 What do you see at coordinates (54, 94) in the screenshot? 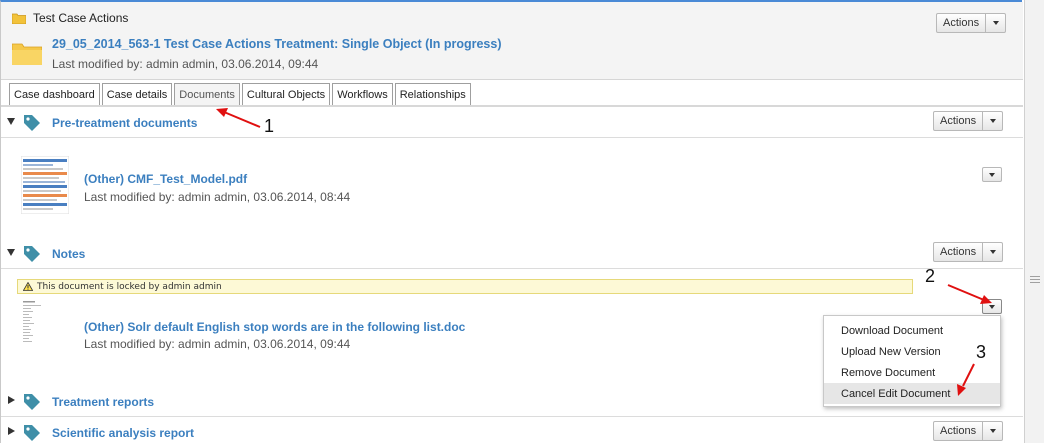
I see `tab-case-dashboard: Case dashboard` at bounding box center [54, 94].